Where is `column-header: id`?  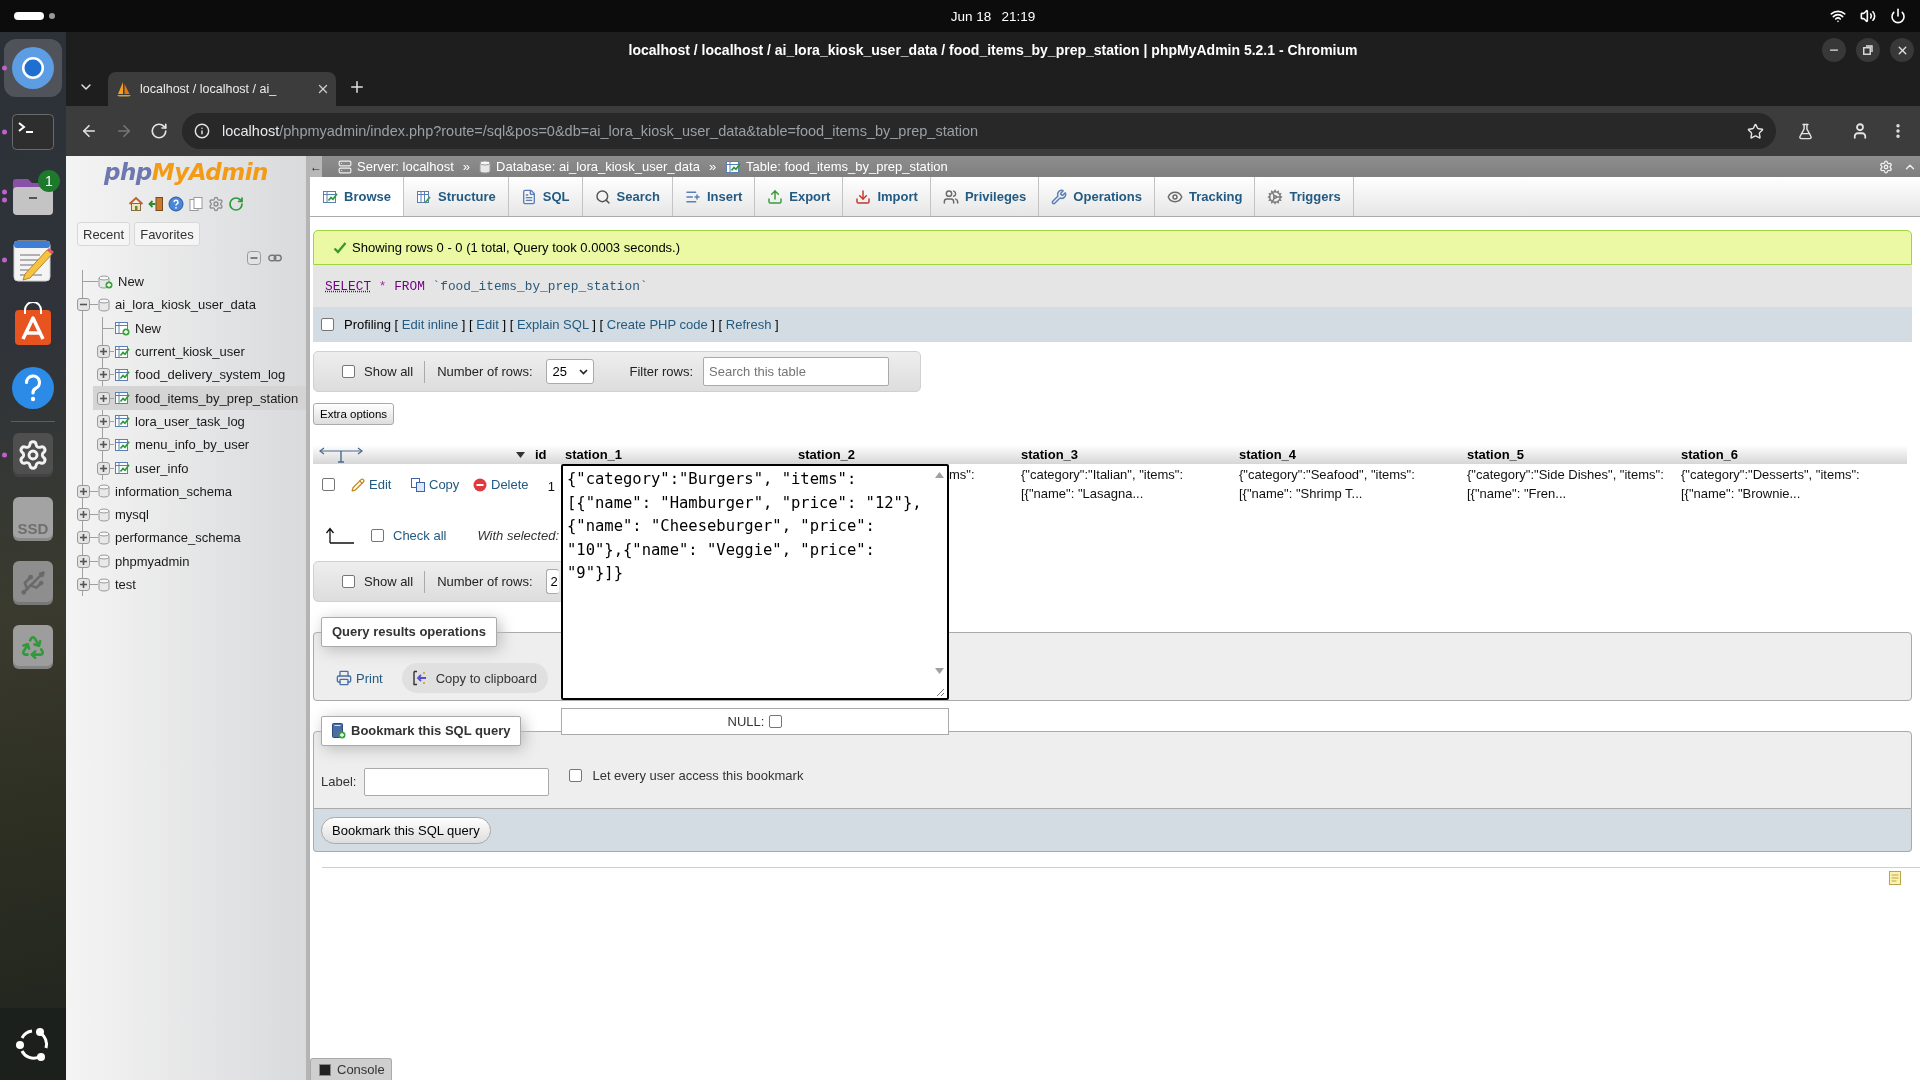
column-header: id is located at coordinates (545, 454).